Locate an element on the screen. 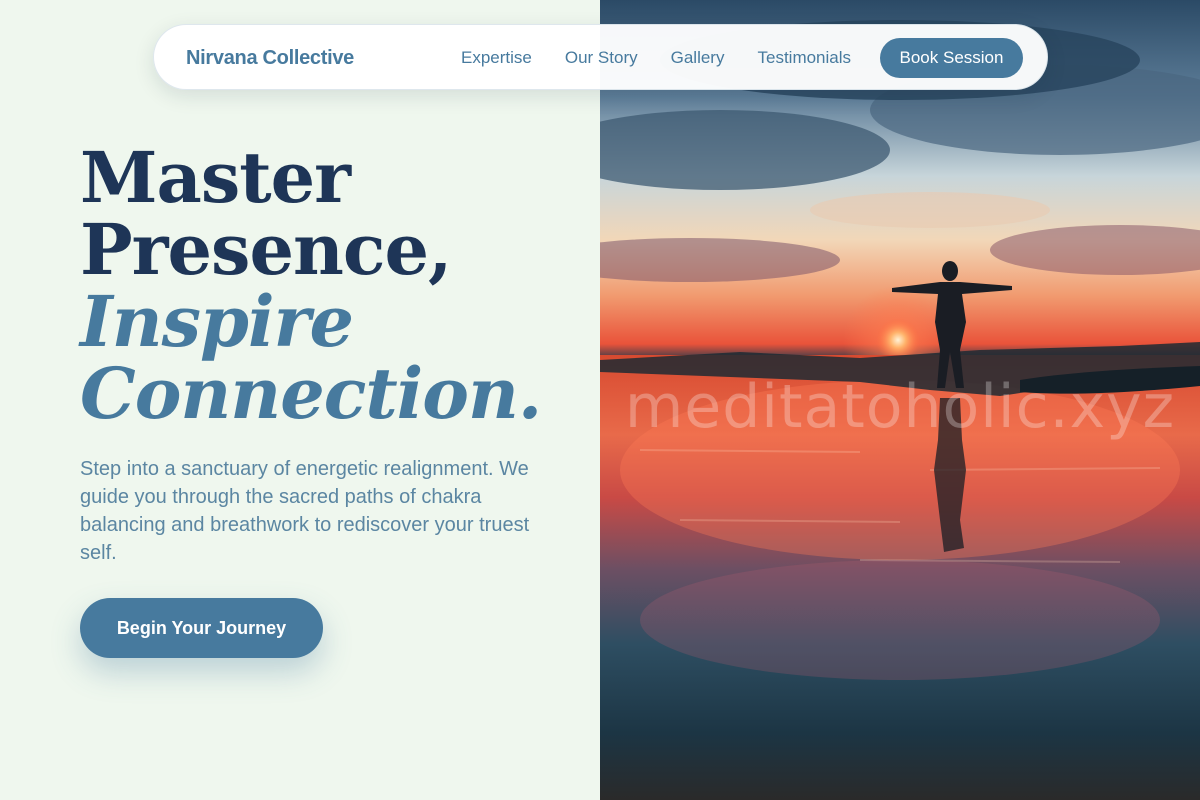 This screenshot has width=1200, height=800. brand-logo: Nirvana Collective is located at coordinates (270, 58).